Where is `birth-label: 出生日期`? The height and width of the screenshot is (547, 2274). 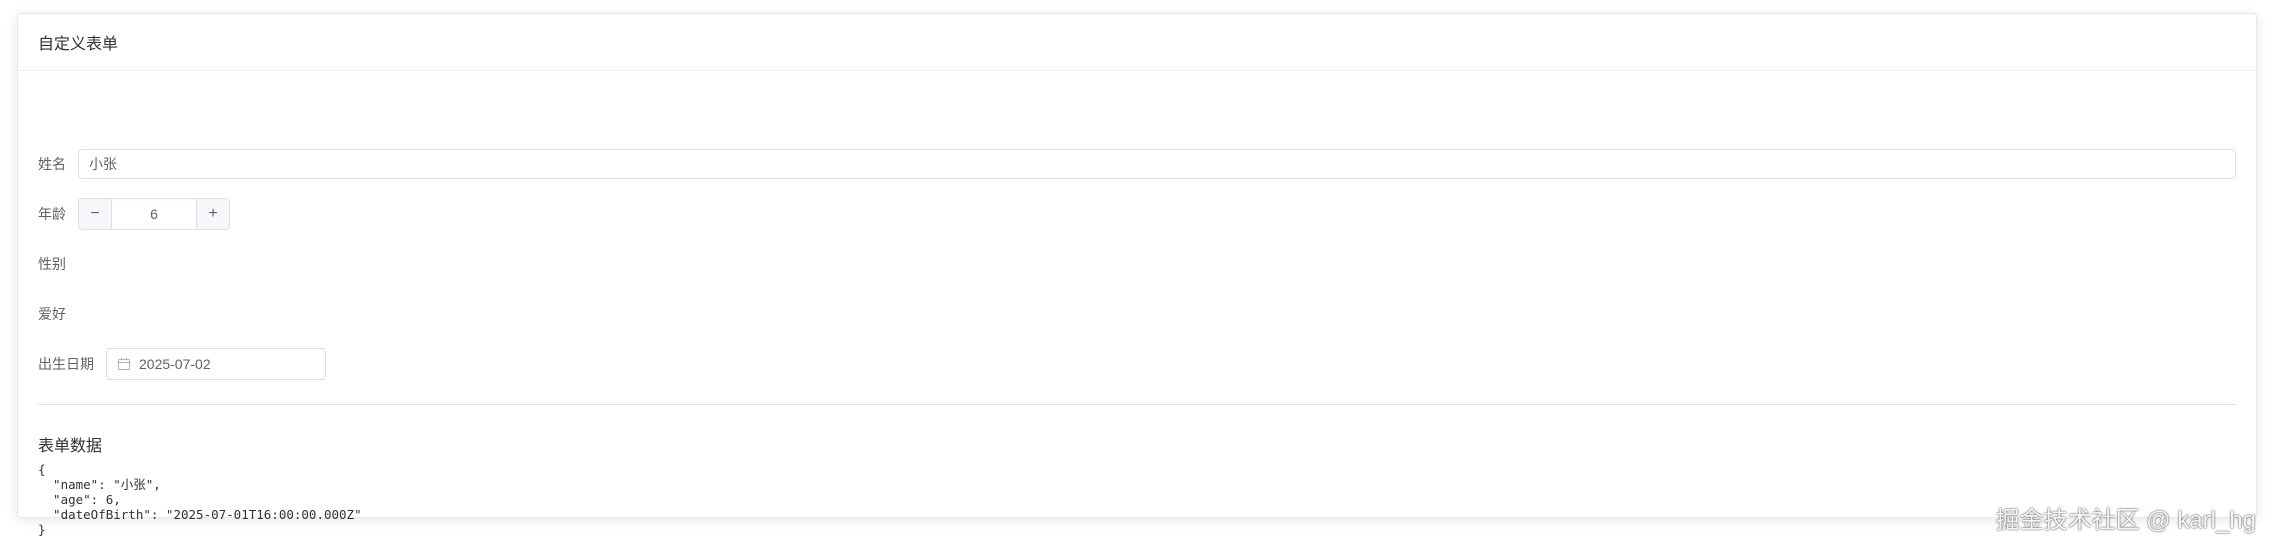 birth-label: 出生日期 is located at coordinates (66, 364).